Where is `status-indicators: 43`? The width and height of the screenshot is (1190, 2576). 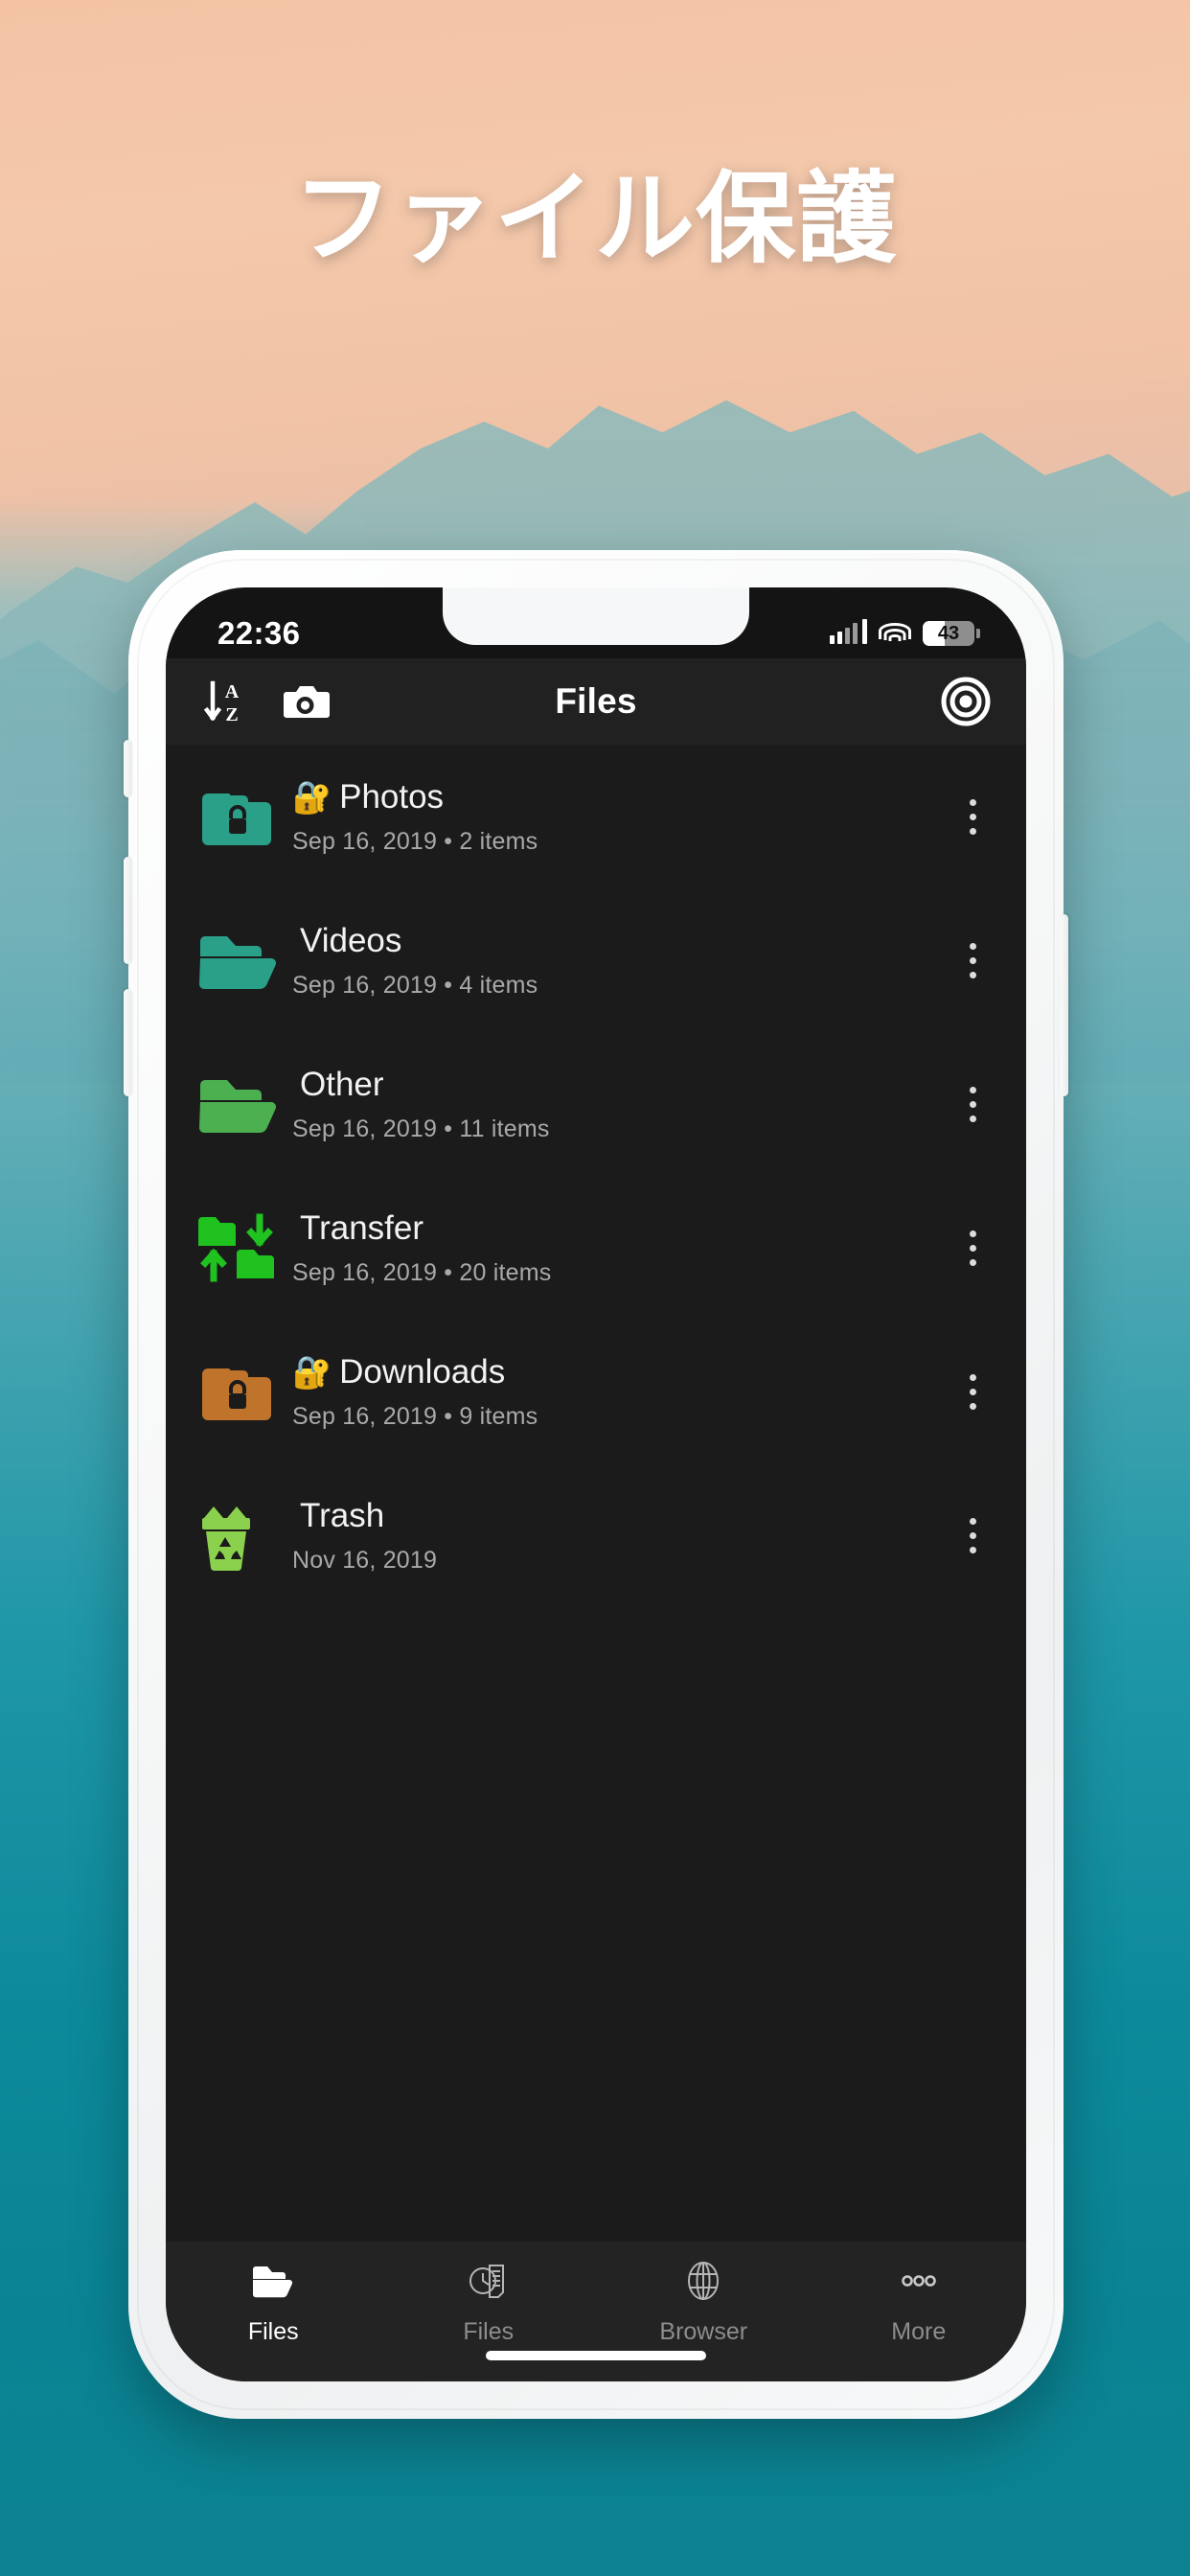 status-indicators: 43 is located at coordinates (905, 632).